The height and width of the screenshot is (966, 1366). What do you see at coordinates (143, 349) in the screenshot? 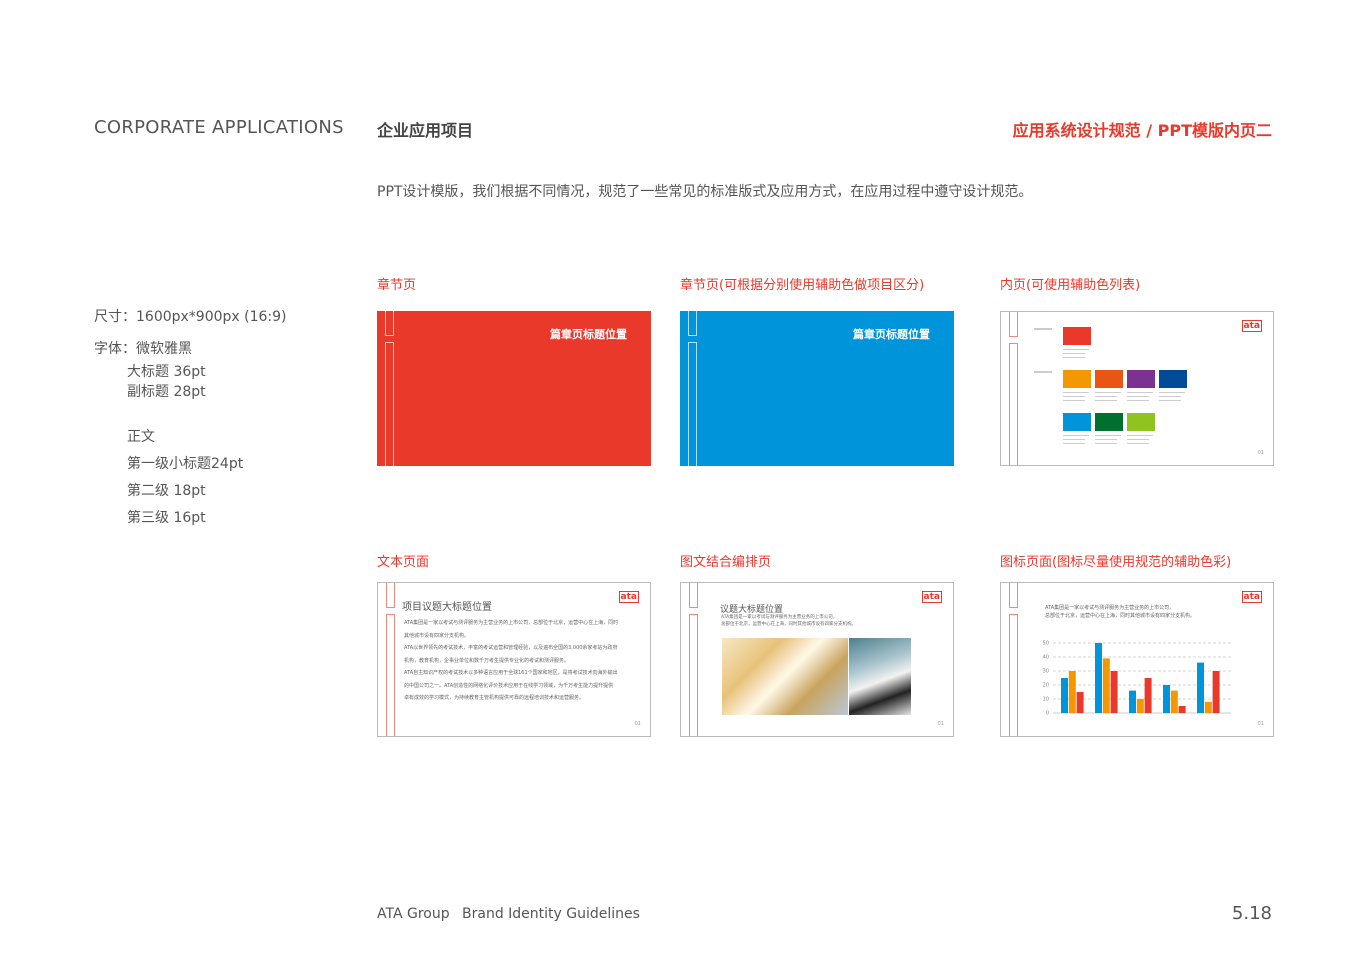
I see `spec-font: 字体：微软雅黑` at bounding box center [143, 349].